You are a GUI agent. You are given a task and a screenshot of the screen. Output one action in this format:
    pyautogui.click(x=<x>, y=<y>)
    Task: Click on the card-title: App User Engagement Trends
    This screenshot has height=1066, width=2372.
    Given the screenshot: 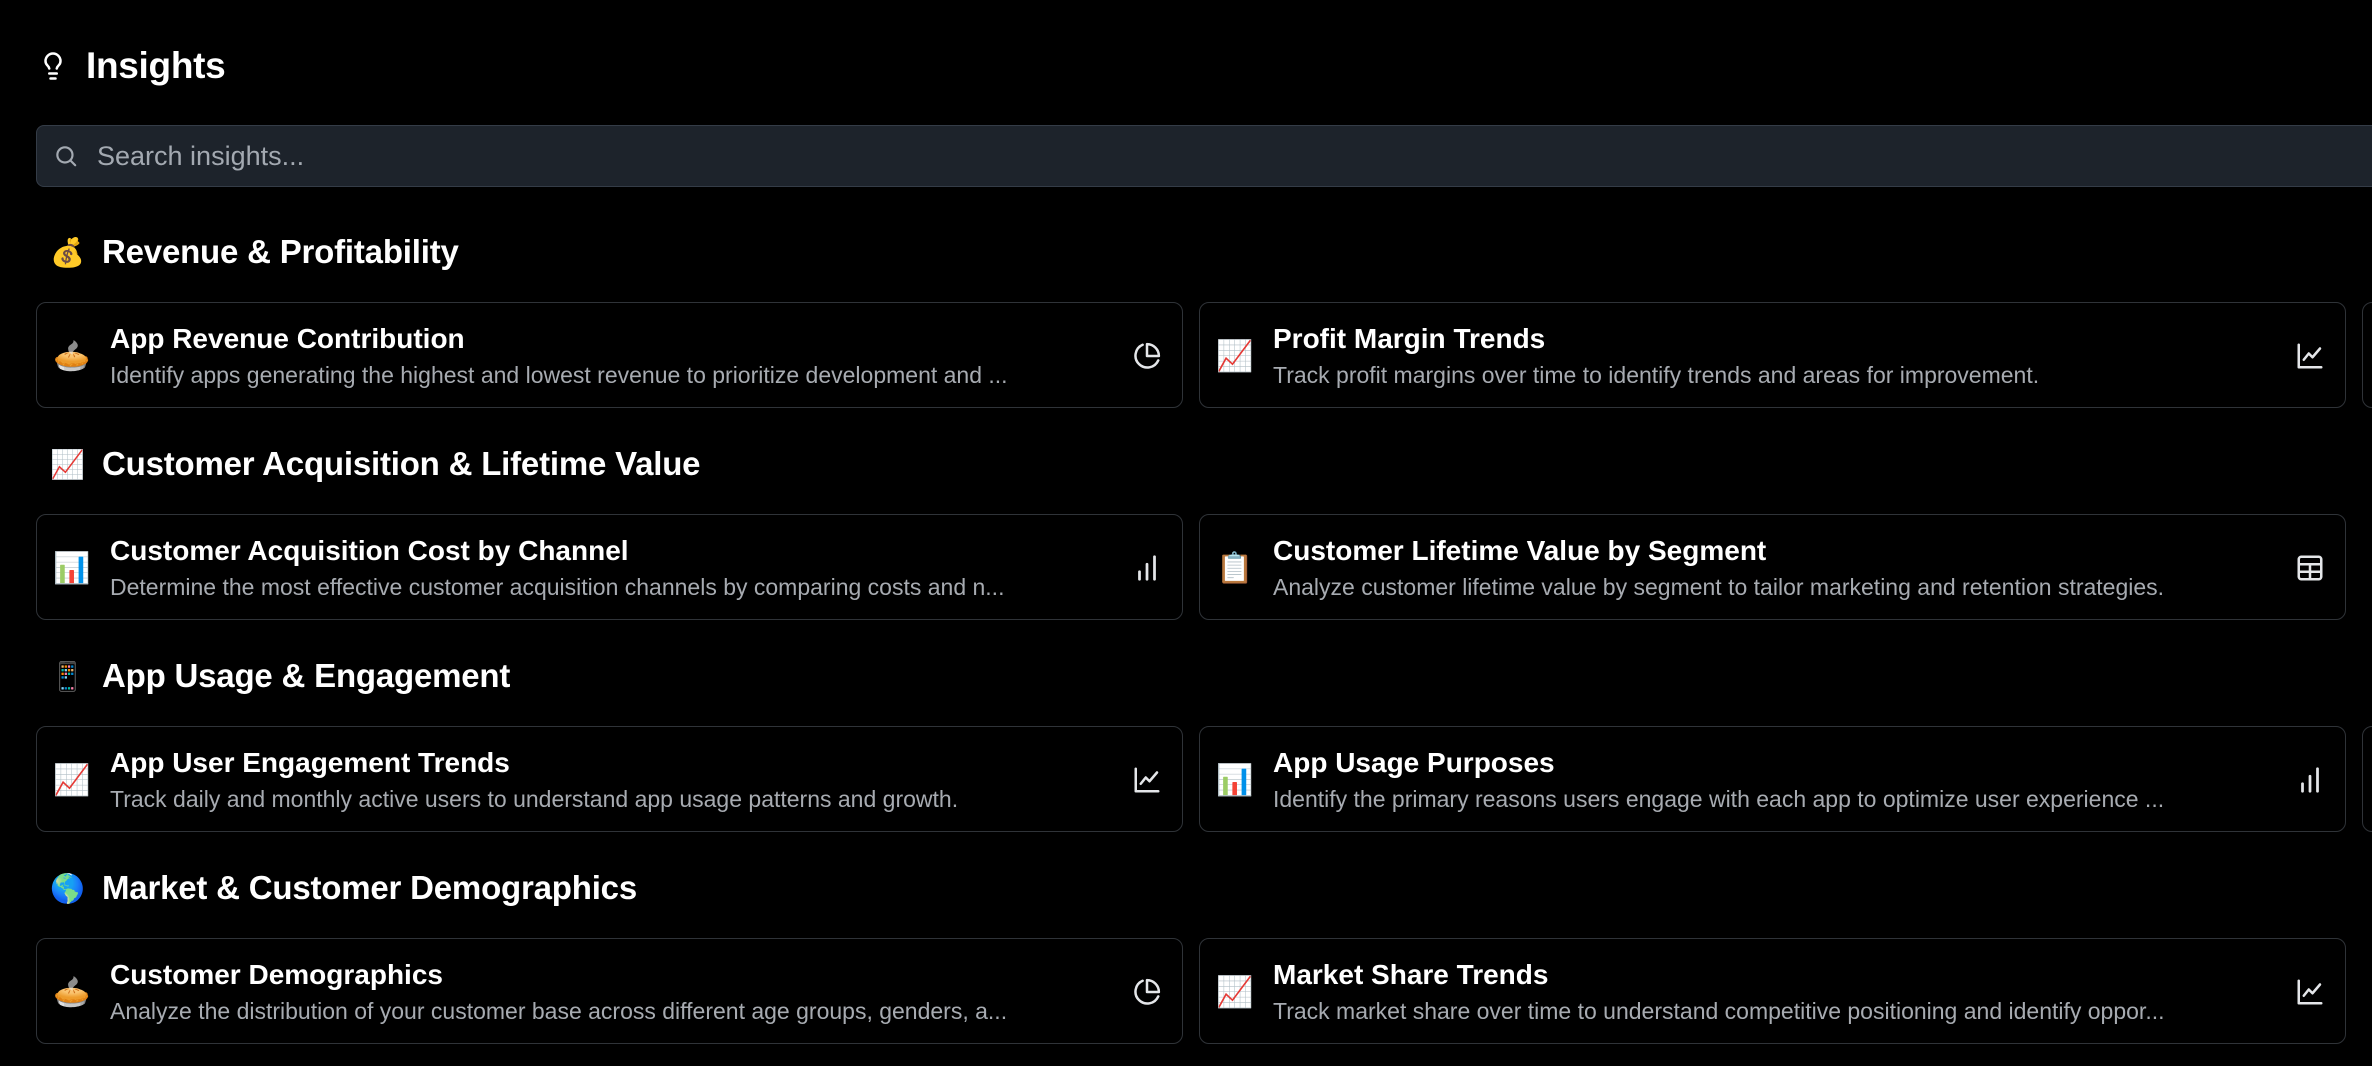 What is the action you would take?
    pyautogui.click(x=310, y=762)
    